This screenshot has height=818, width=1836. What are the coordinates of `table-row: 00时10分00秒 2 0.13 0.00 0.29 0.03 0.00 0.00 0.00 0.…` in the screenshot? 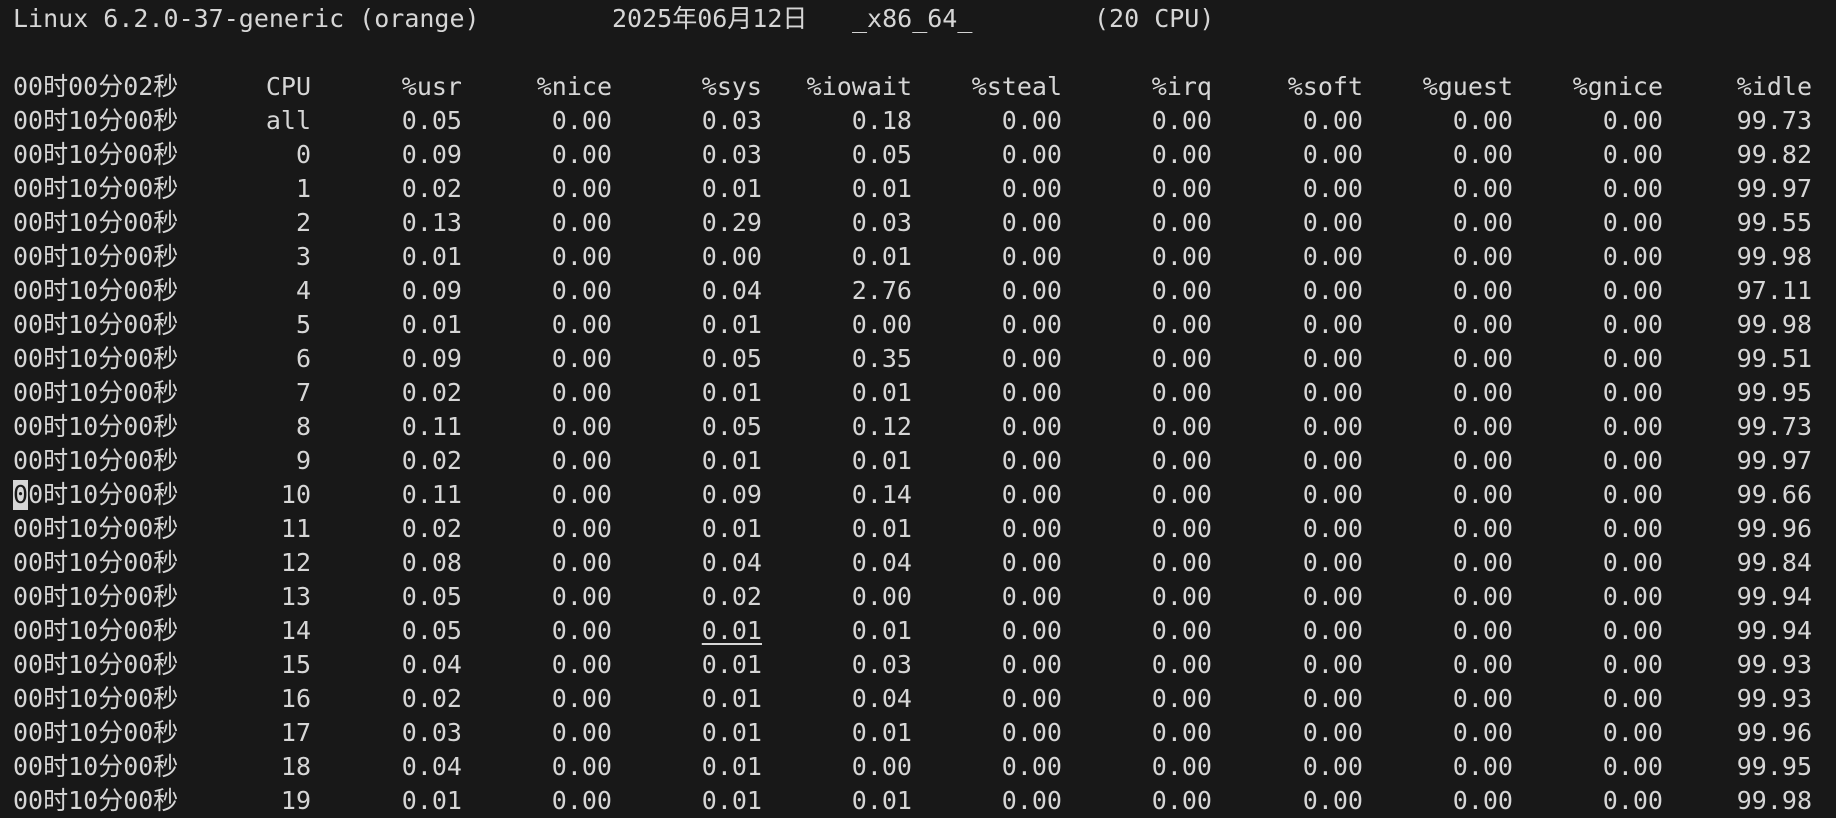 It's located at (918, 223).